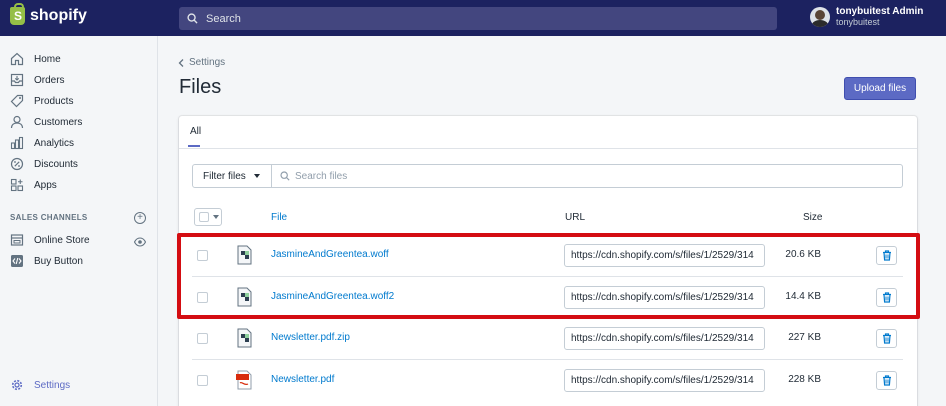 This screenshot has width=946, height=406. Describe the element at coordinates (548, 148) in the screenshot. I see `tab-divider` at that location.